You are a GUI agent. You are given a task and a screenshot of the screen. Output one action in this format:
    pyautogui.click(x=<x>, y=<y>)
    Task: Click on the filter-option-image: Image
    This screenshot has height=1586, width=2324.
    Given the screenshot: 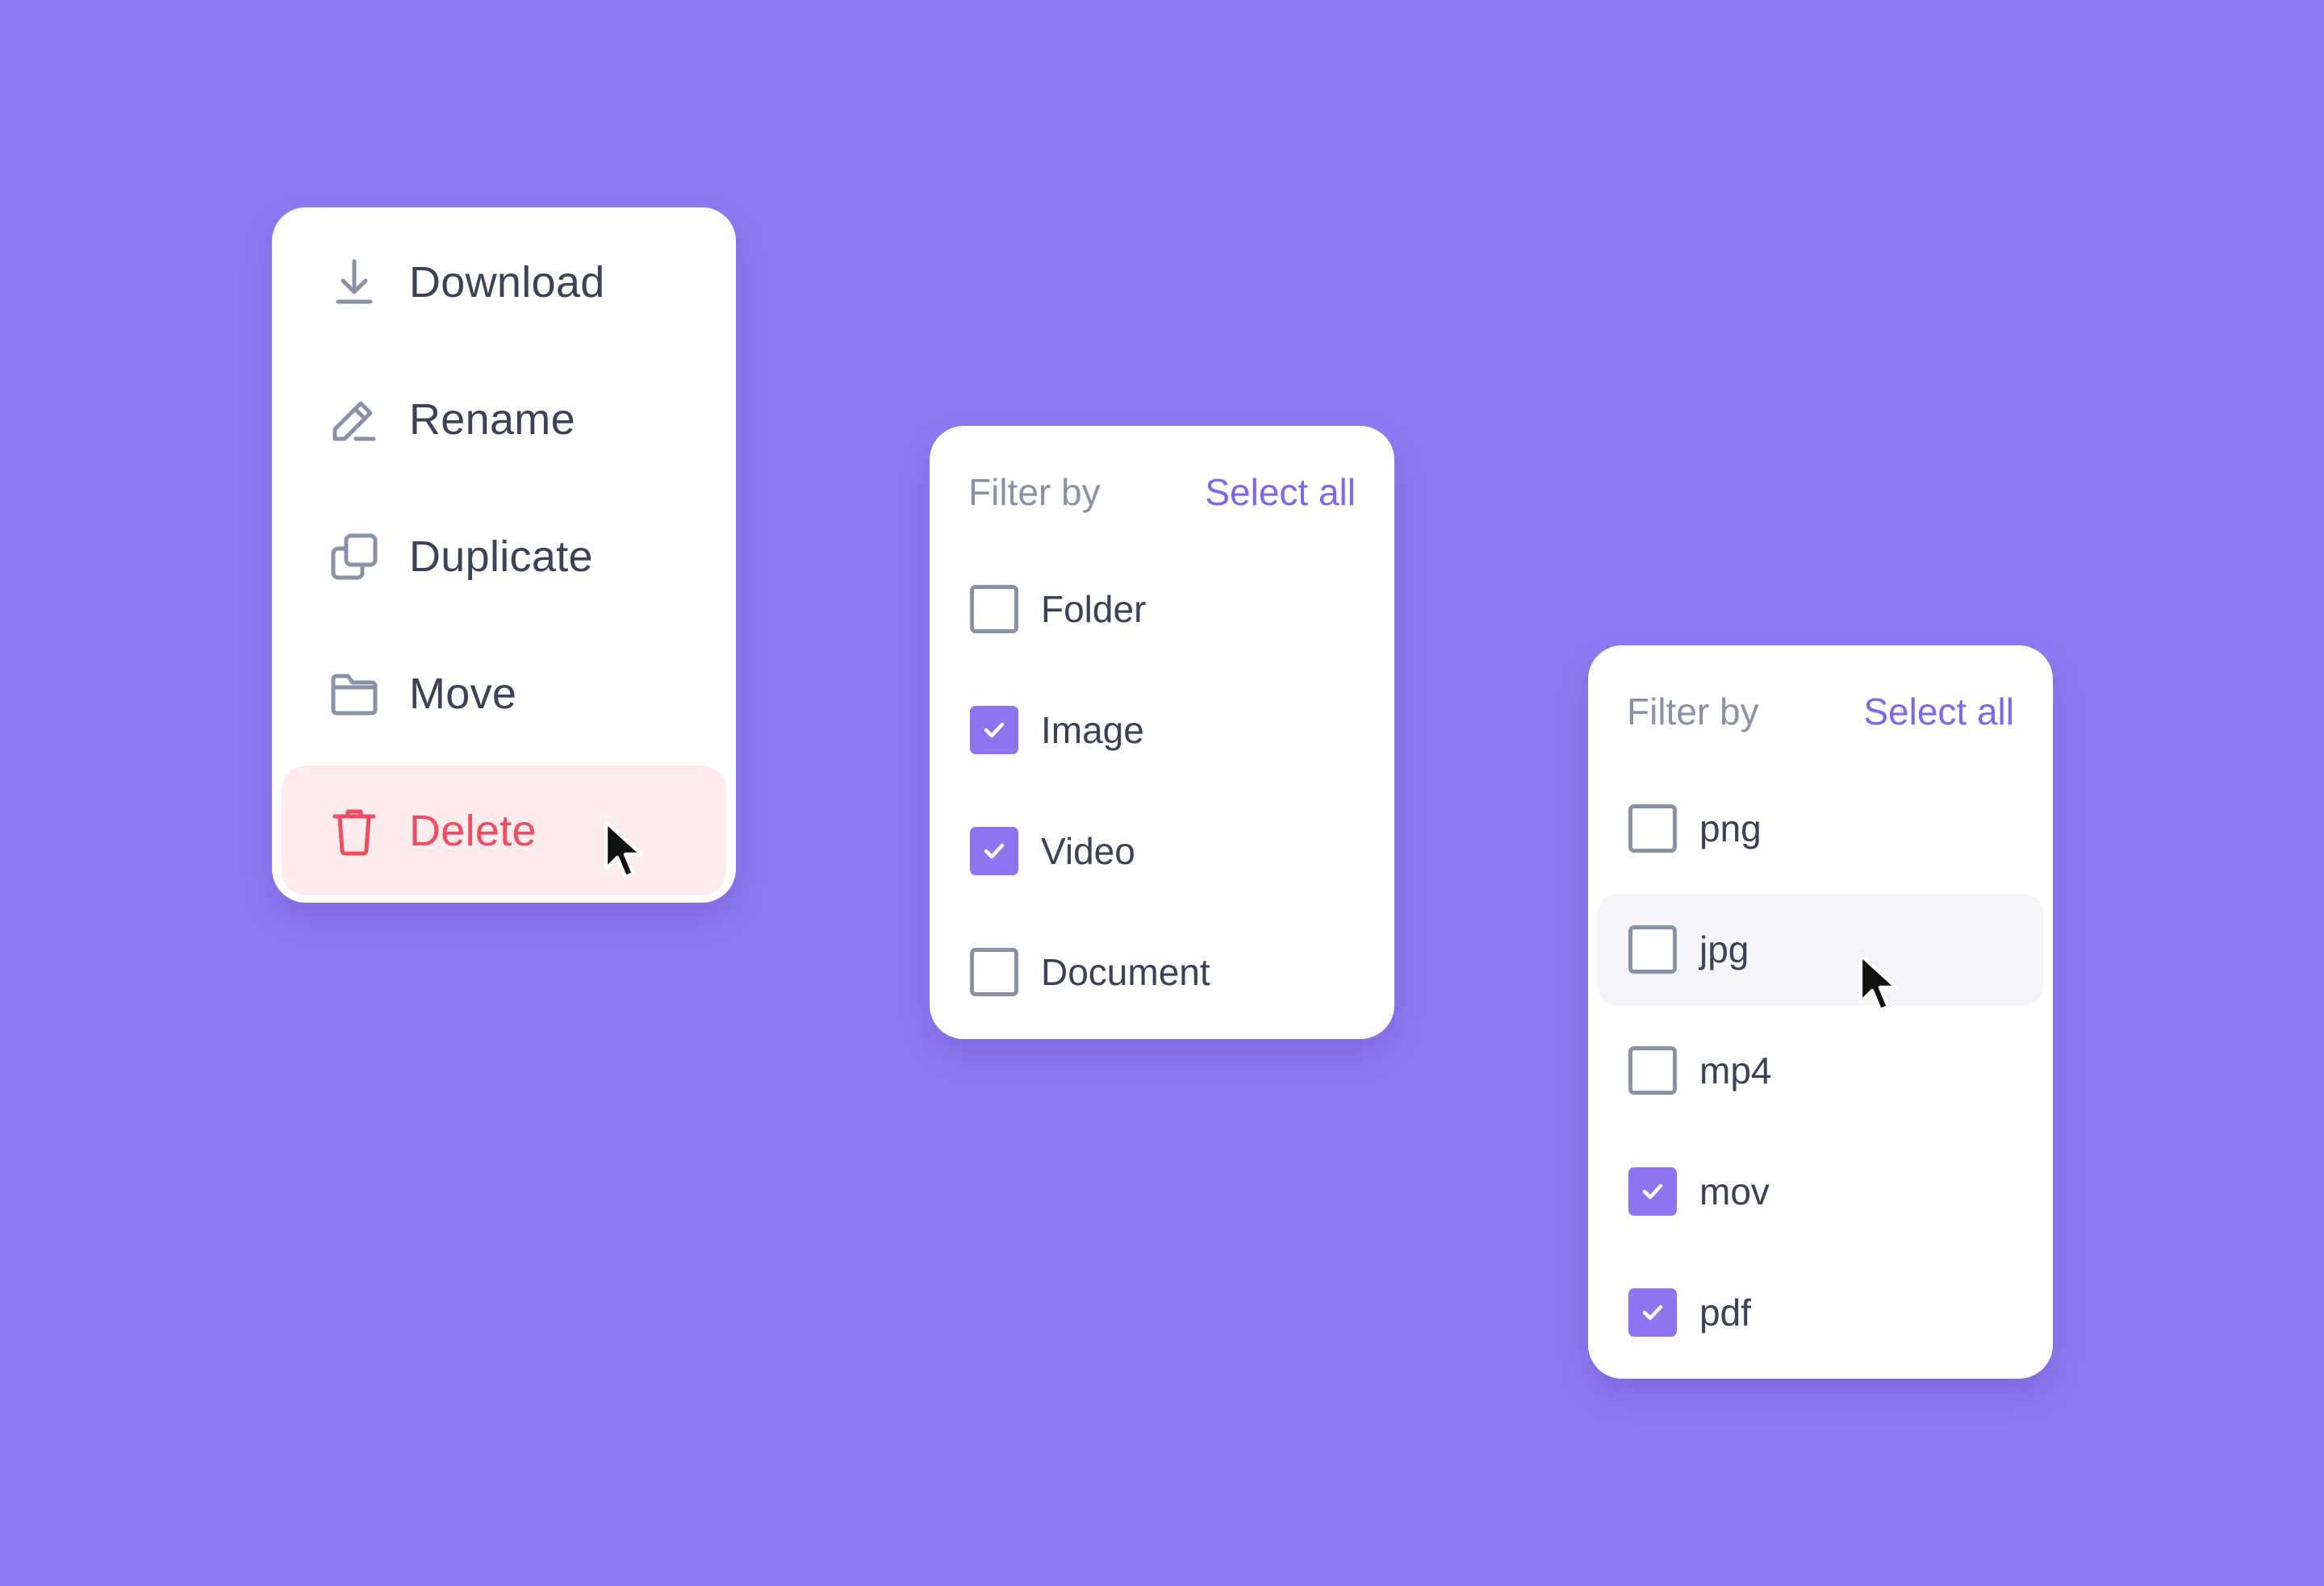 What is the action you would take?
    pyautogui.click(x=1162, y=730)
    